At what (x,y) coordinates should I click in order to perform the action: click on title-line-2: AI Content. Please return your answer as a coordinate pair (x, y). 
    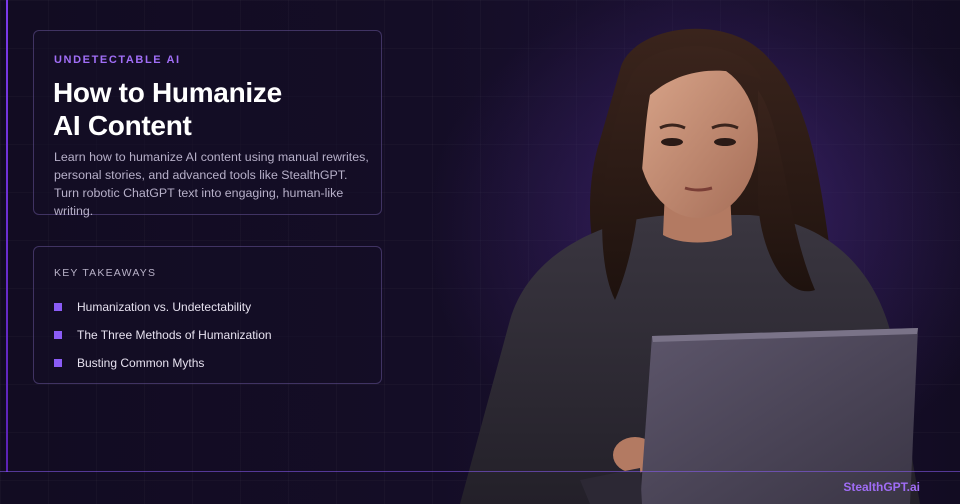
    Looking at the image, I should click on (122, 125).